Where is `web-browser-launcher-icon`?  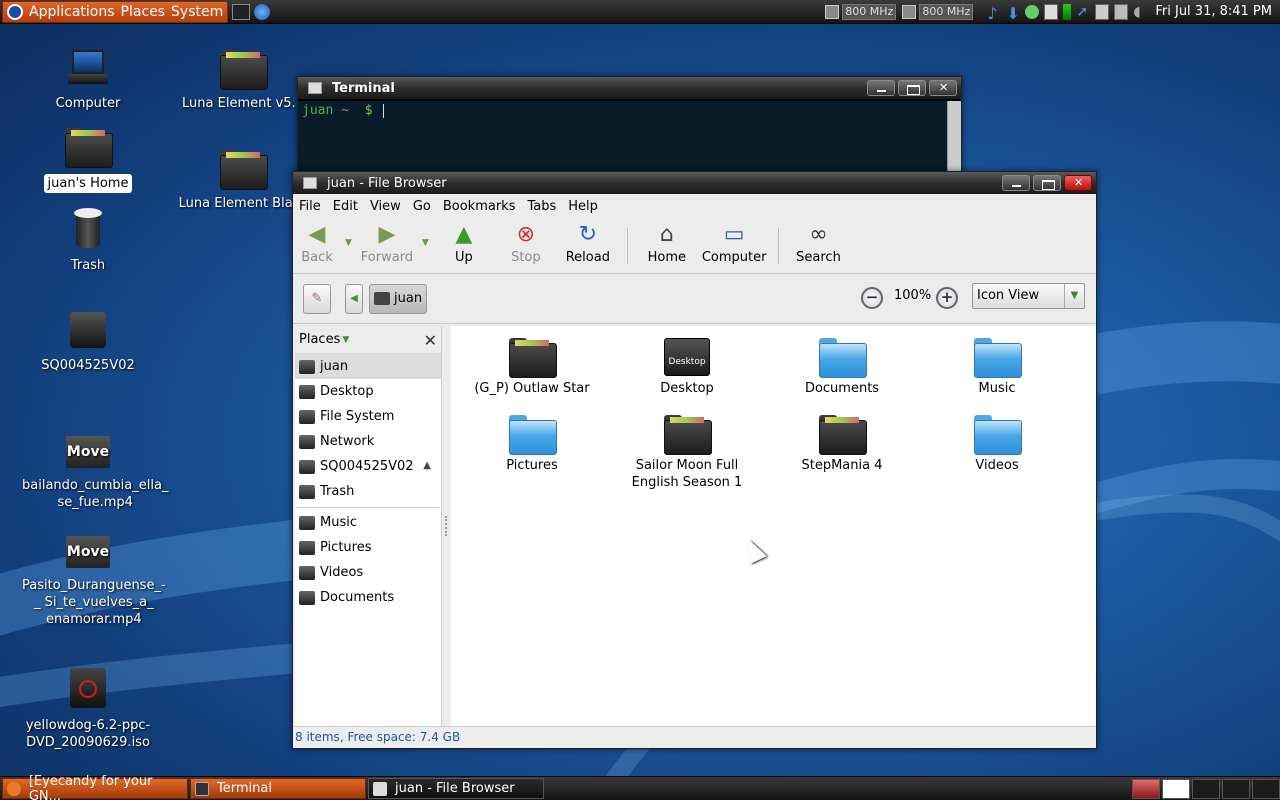 web-browser-launcher-icon is located at coordinates (262, 11).